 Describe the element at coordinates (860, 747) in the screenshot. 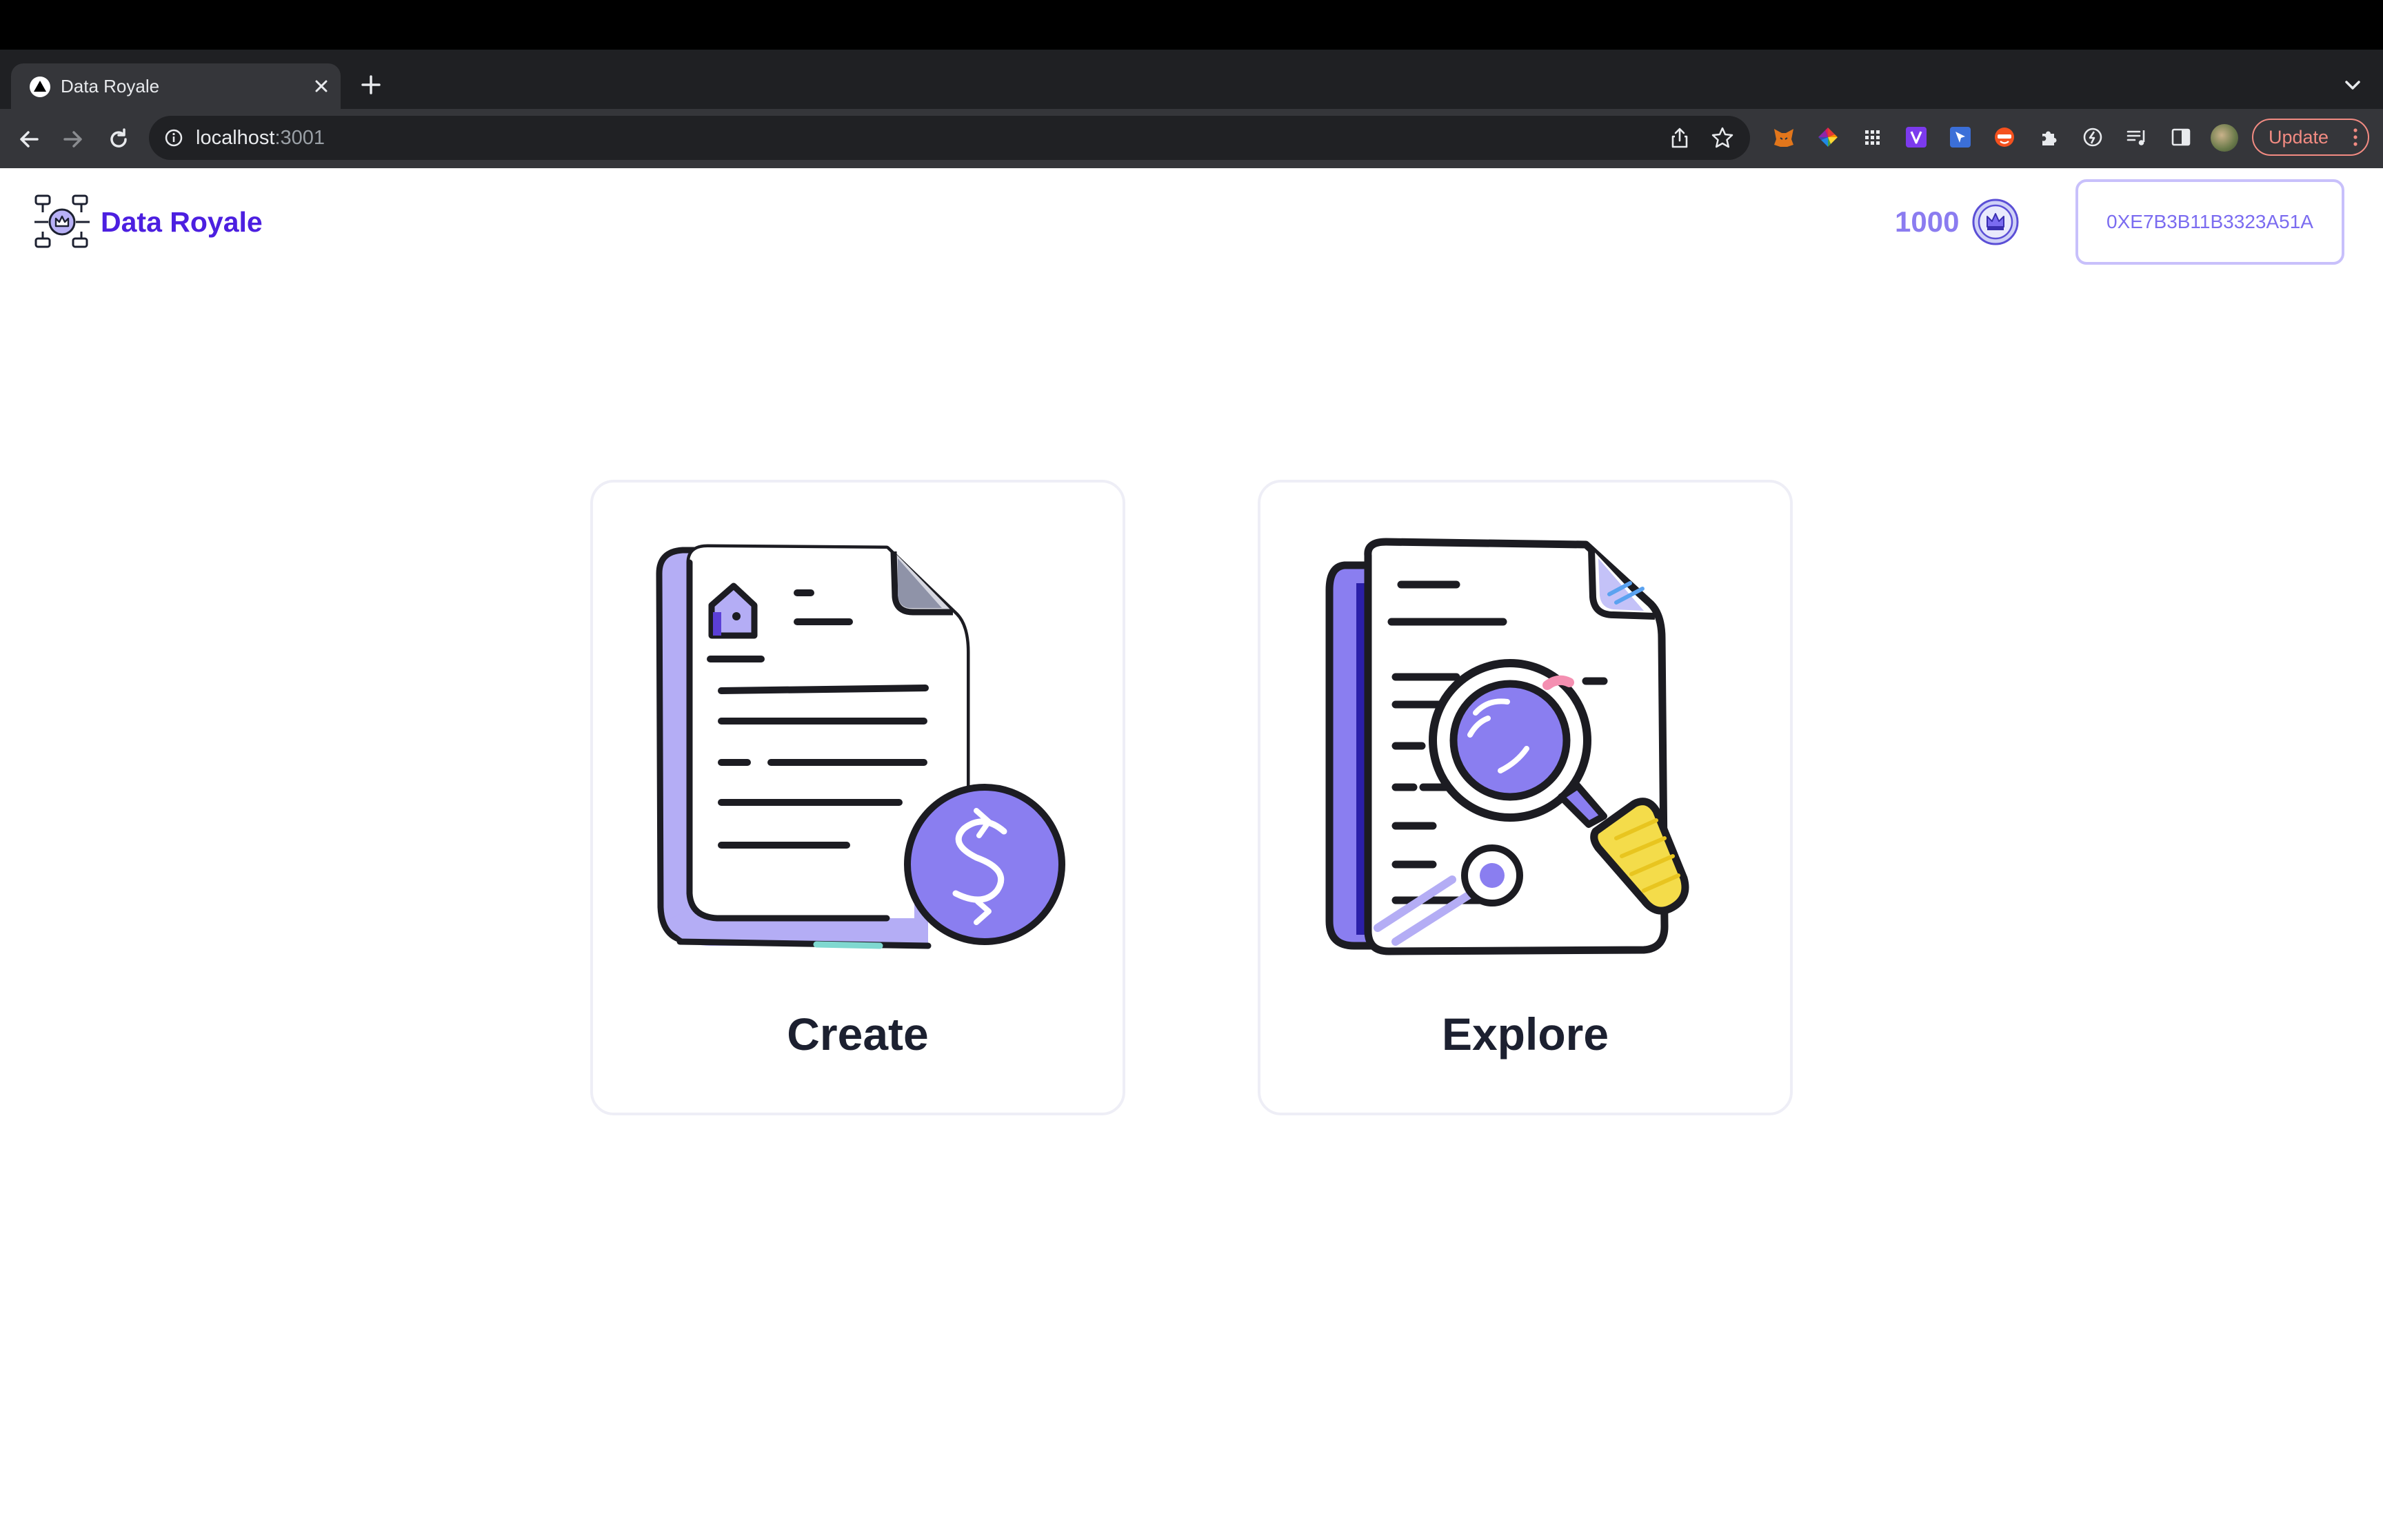

I see `document-dollar-icon` at that location.